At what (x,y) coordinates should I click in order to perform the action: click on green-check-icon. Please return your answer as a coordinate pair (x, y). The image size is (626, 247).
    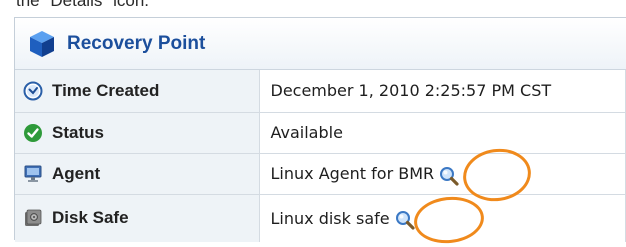
    Looking at the image, I should click on (33, 132).